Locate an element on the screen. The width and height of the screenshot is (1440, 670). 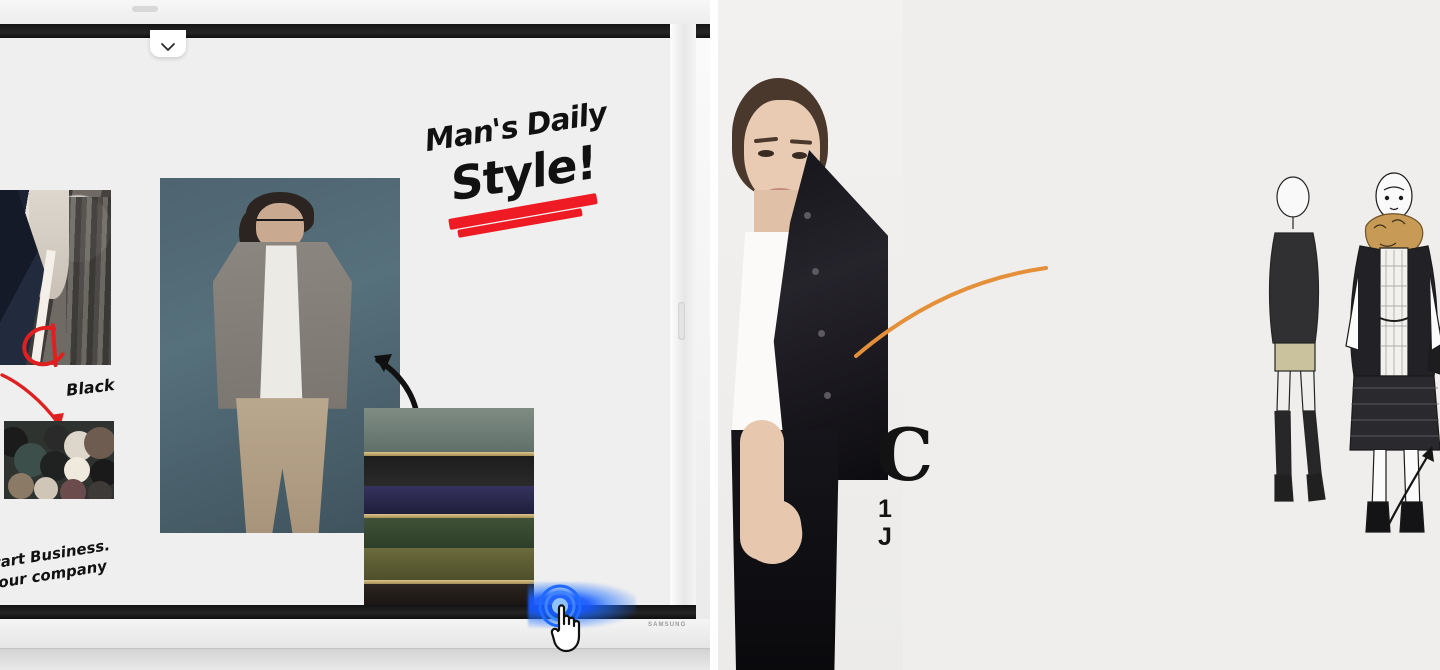
device-shadow is located at coordinates (355, 659).